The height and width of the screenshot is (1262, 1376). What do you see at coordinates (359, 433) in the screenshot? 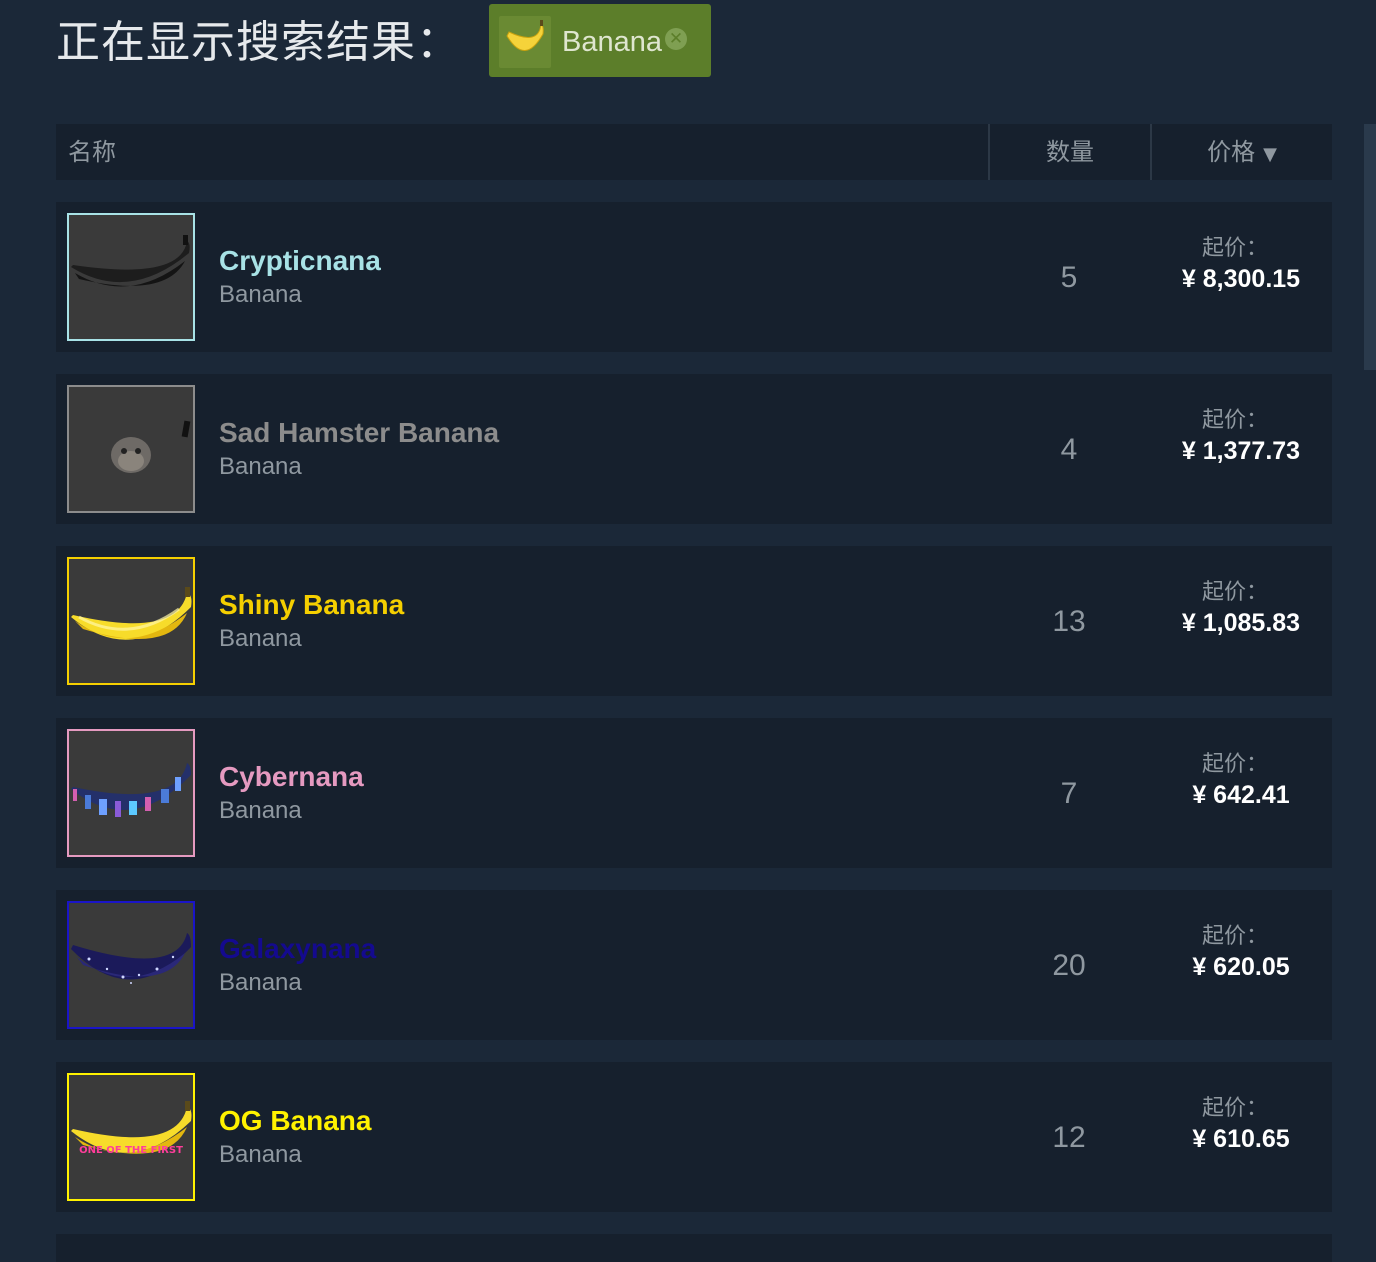
I see `item-name: Sad Hamster Banana` at bounding box center [359, 433].